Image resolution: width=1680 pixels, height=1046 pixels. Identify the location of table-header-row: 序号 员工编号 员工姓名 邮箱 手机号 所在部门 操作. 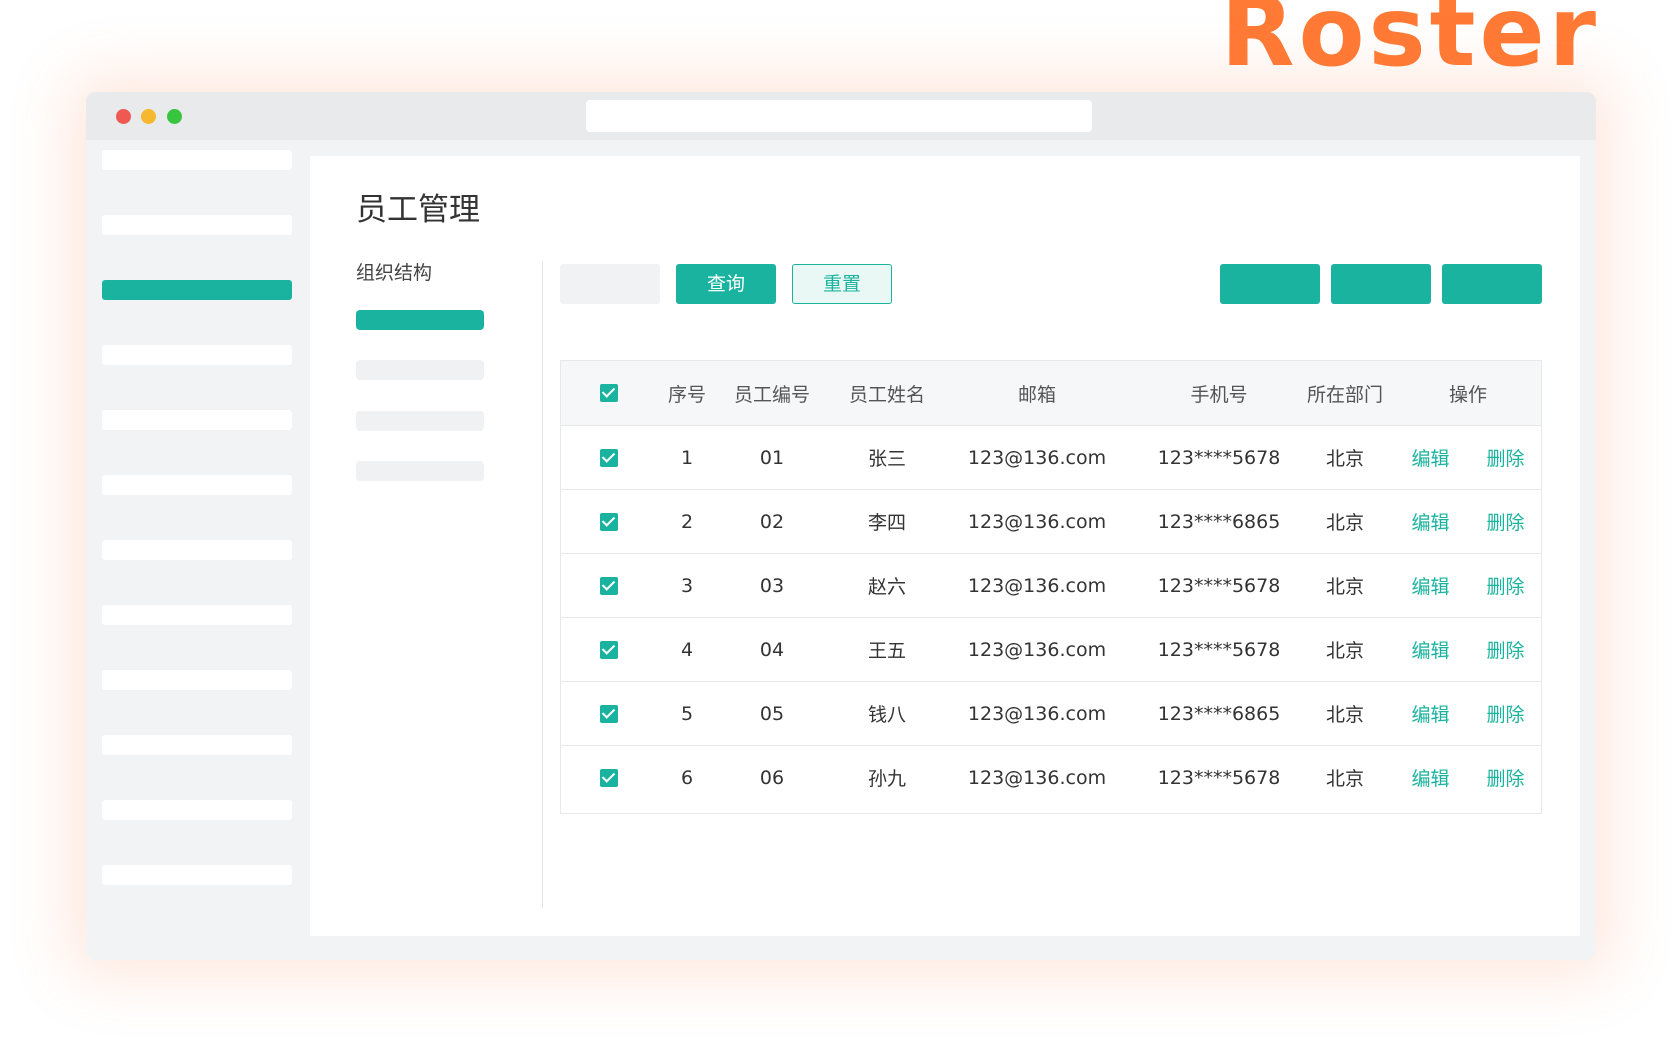
(1051, 393).